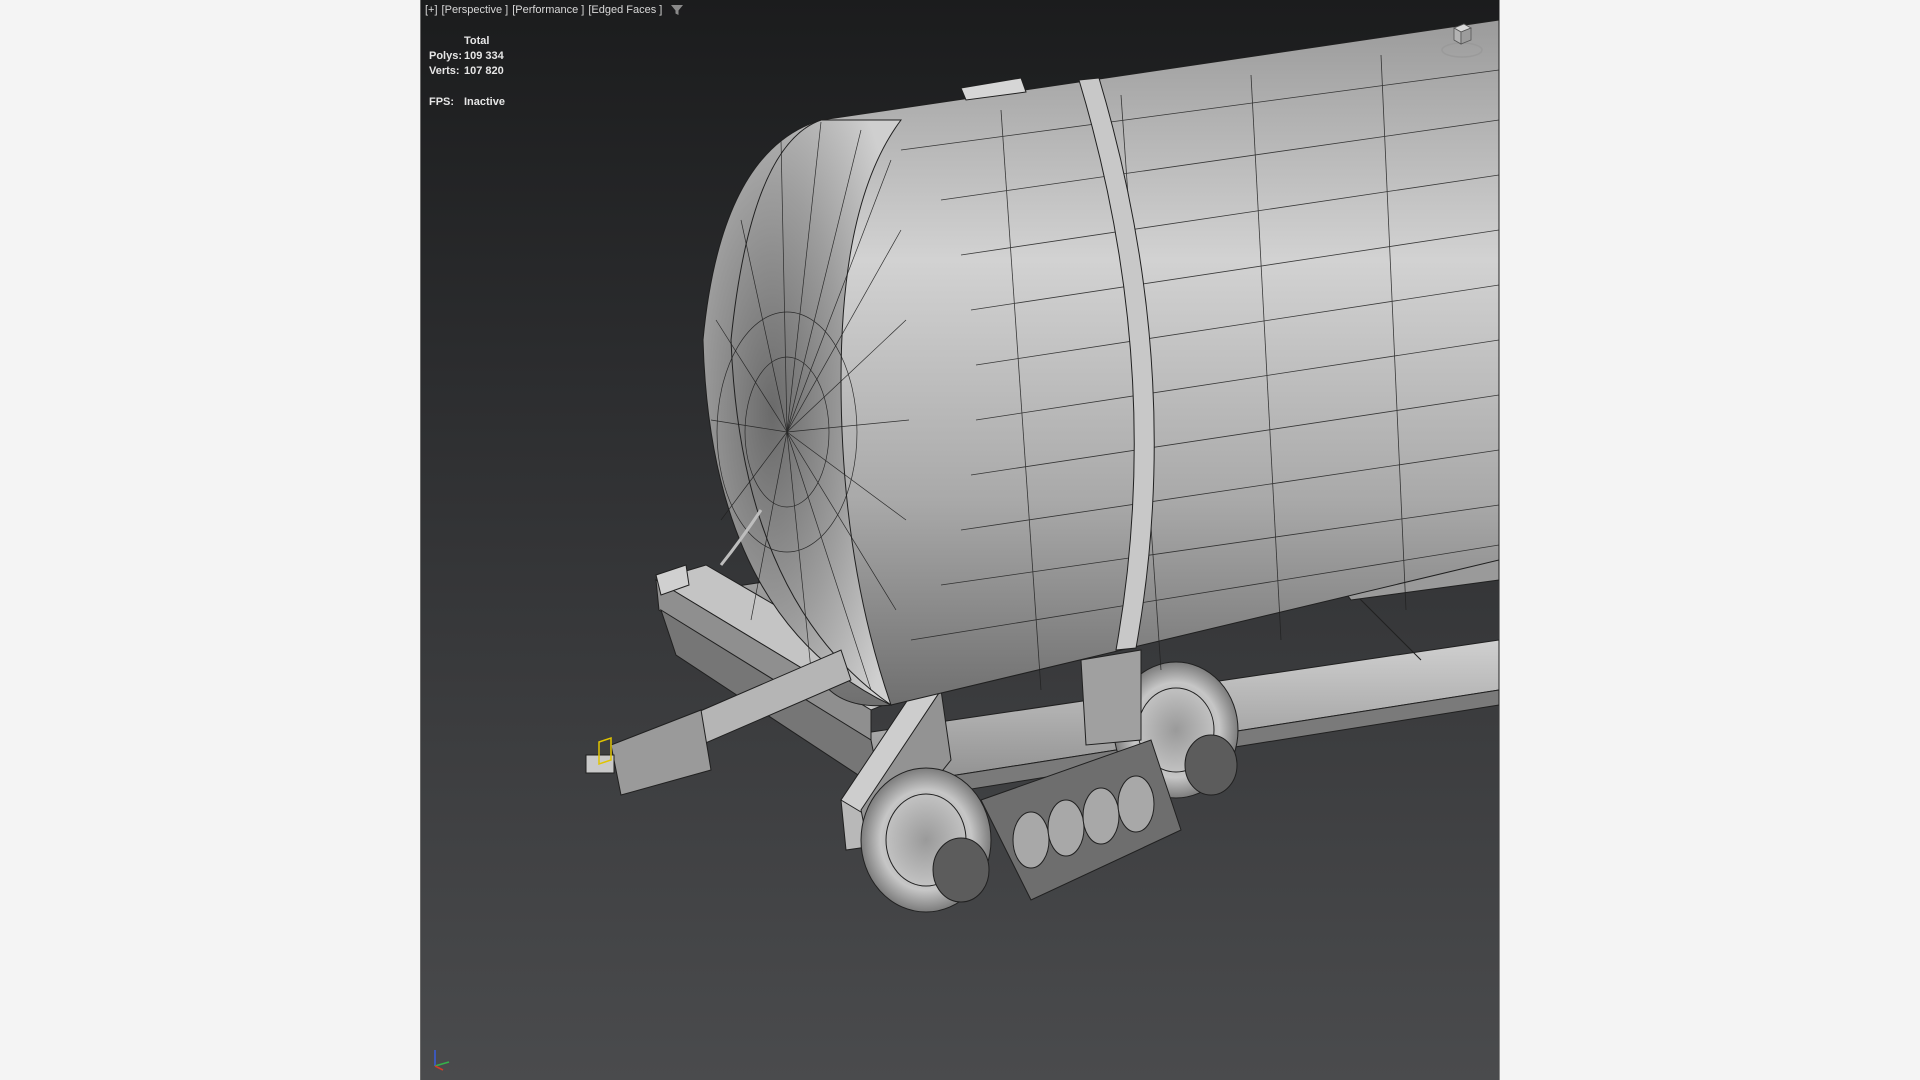 This screenshot has height=1080, width=1920. I want to click on axis-tripod-icon, so click(442, 1060).